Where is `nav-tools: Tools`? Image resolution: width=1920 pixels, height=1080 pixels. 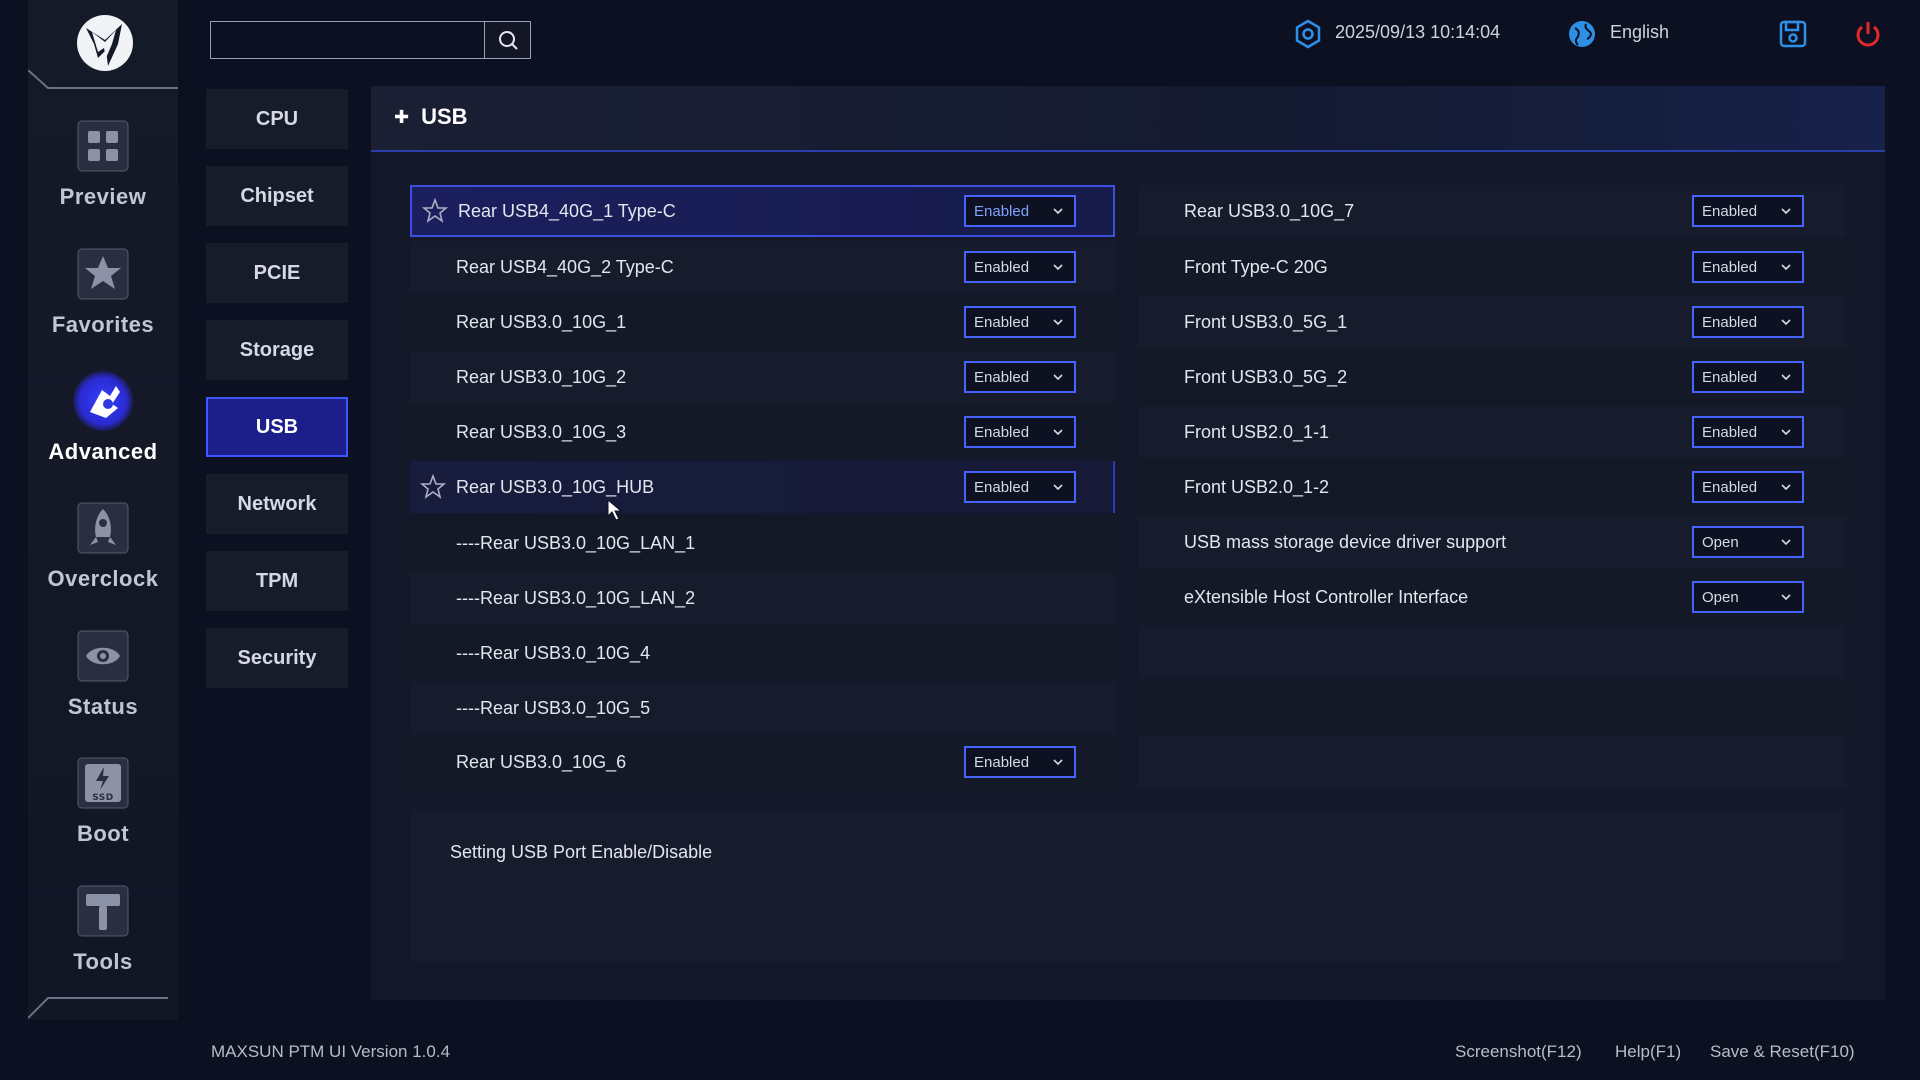
nav-tools: Tools is located at coordinates (103, 936).